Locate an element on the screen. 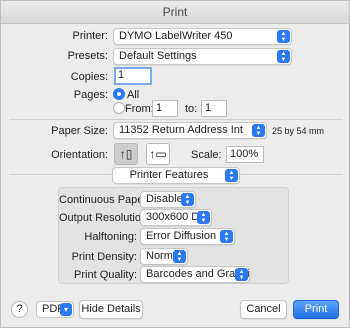 This screenshot has height=328, width=350. pages-all-radio is located at coordinates (119, 94).